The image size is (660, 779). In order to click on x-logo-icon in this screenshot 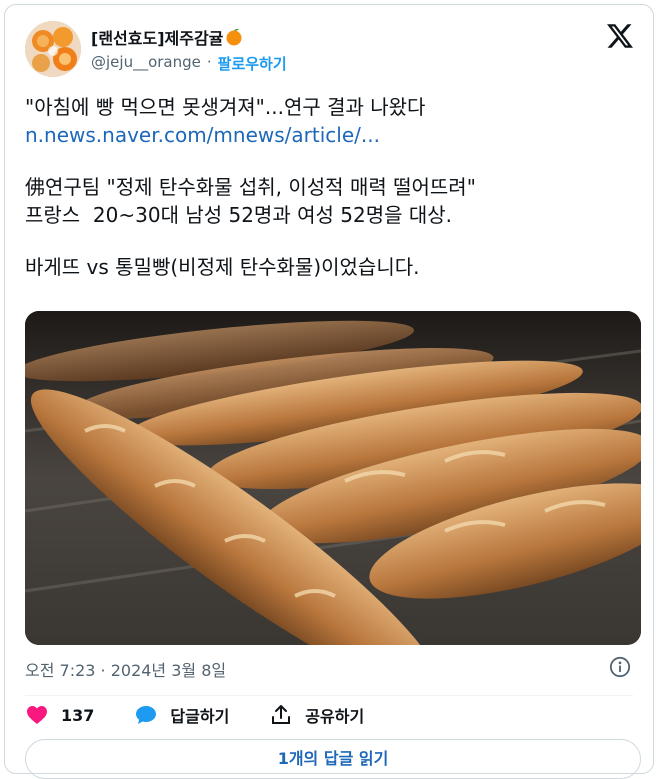, I will do `click(620, 36)`.